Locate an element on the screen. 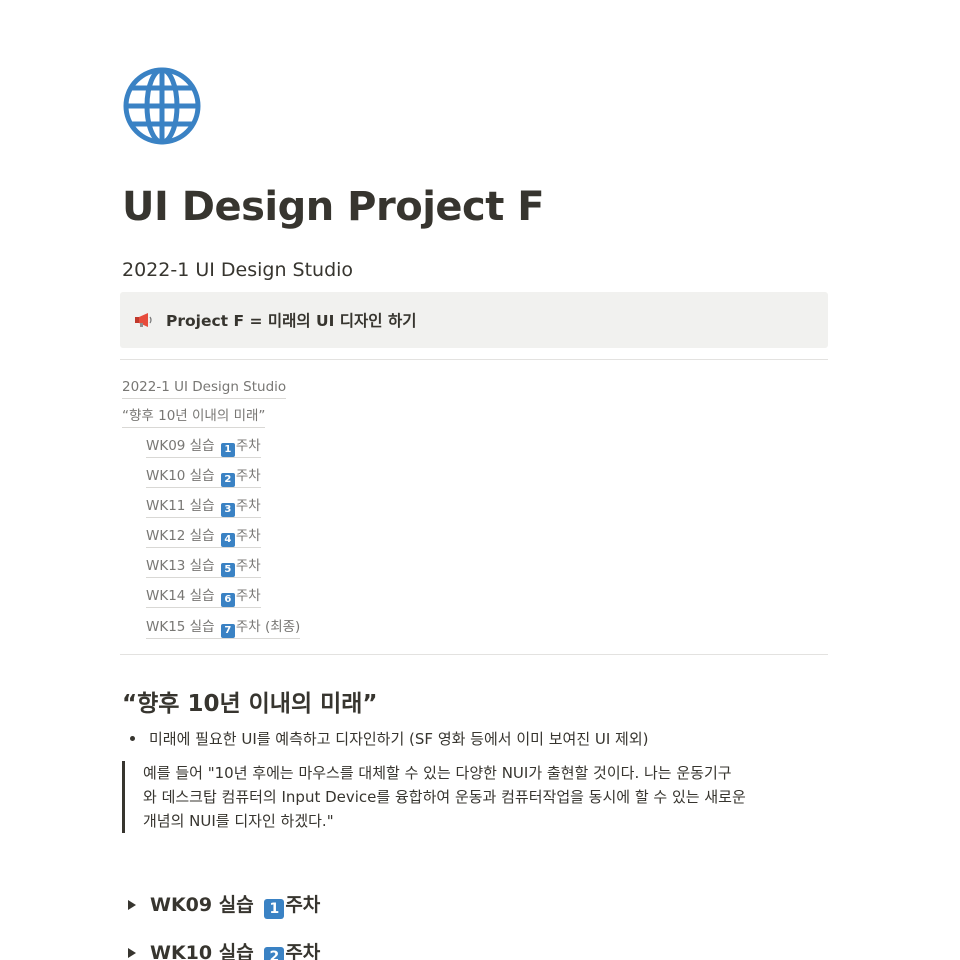  callout: Project F = 미래의 UI 디자인 하기 is located at coordinates (474, 320).